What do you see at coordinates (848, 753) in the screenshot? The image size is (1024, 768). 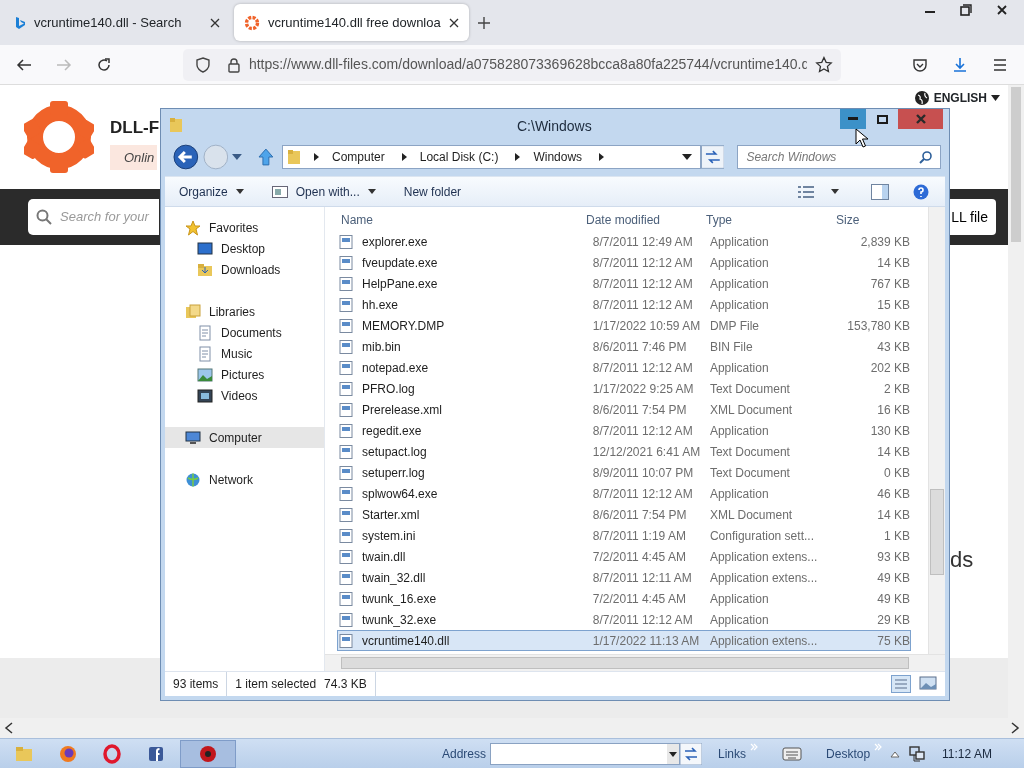 I see `desktop-toolbar: Desktop` at bounding box center [848, 753].